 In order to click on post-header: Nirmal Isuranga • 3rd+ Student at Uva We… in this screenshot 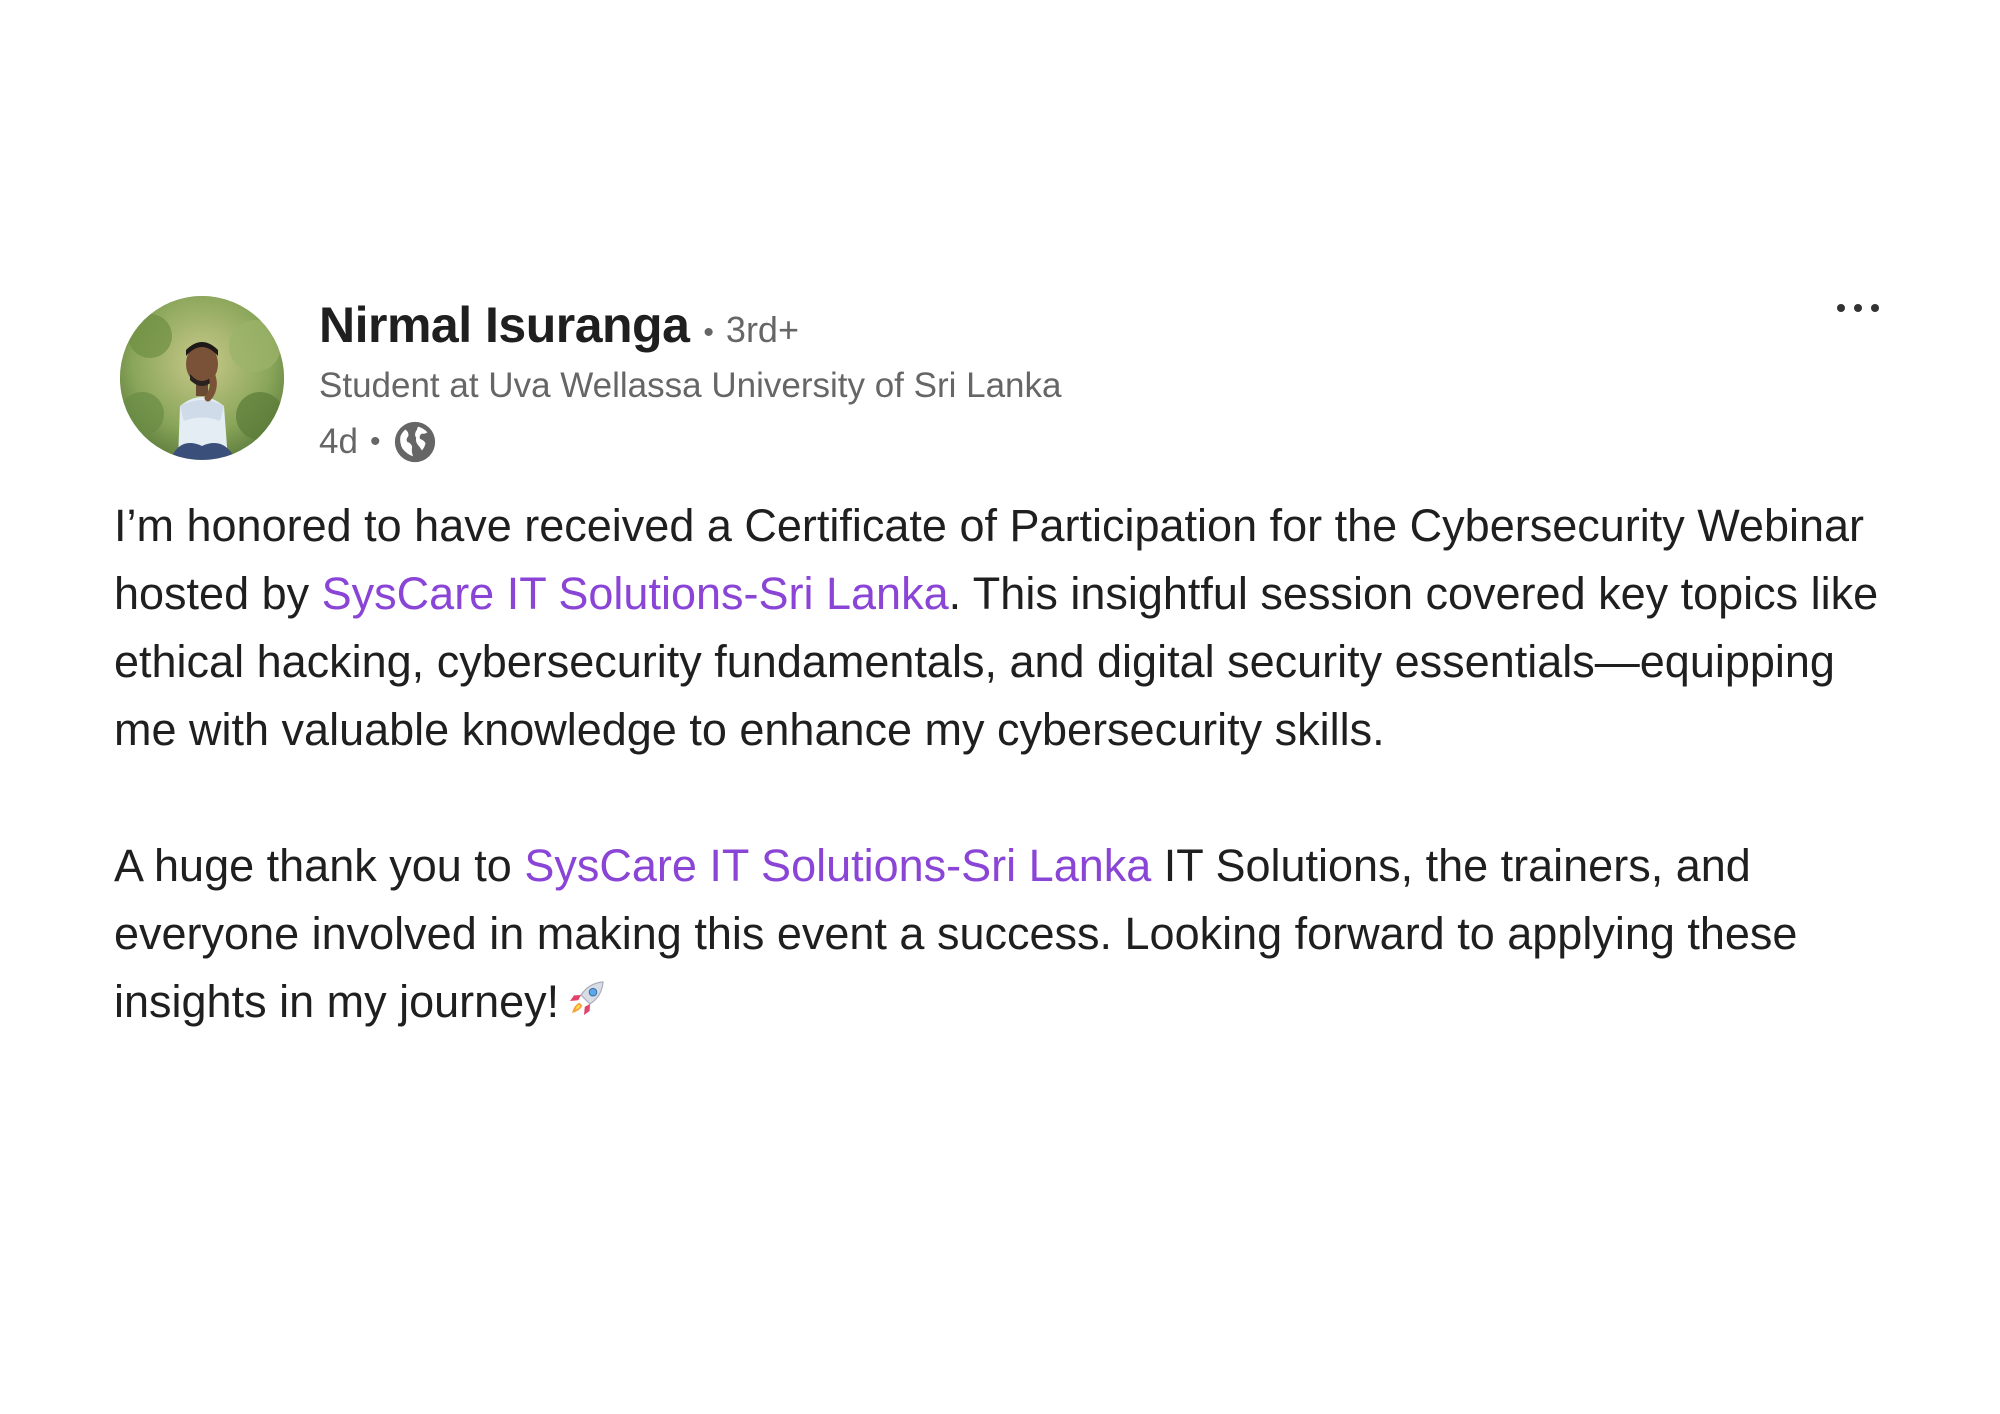, I will do `click(1004, 377)`.